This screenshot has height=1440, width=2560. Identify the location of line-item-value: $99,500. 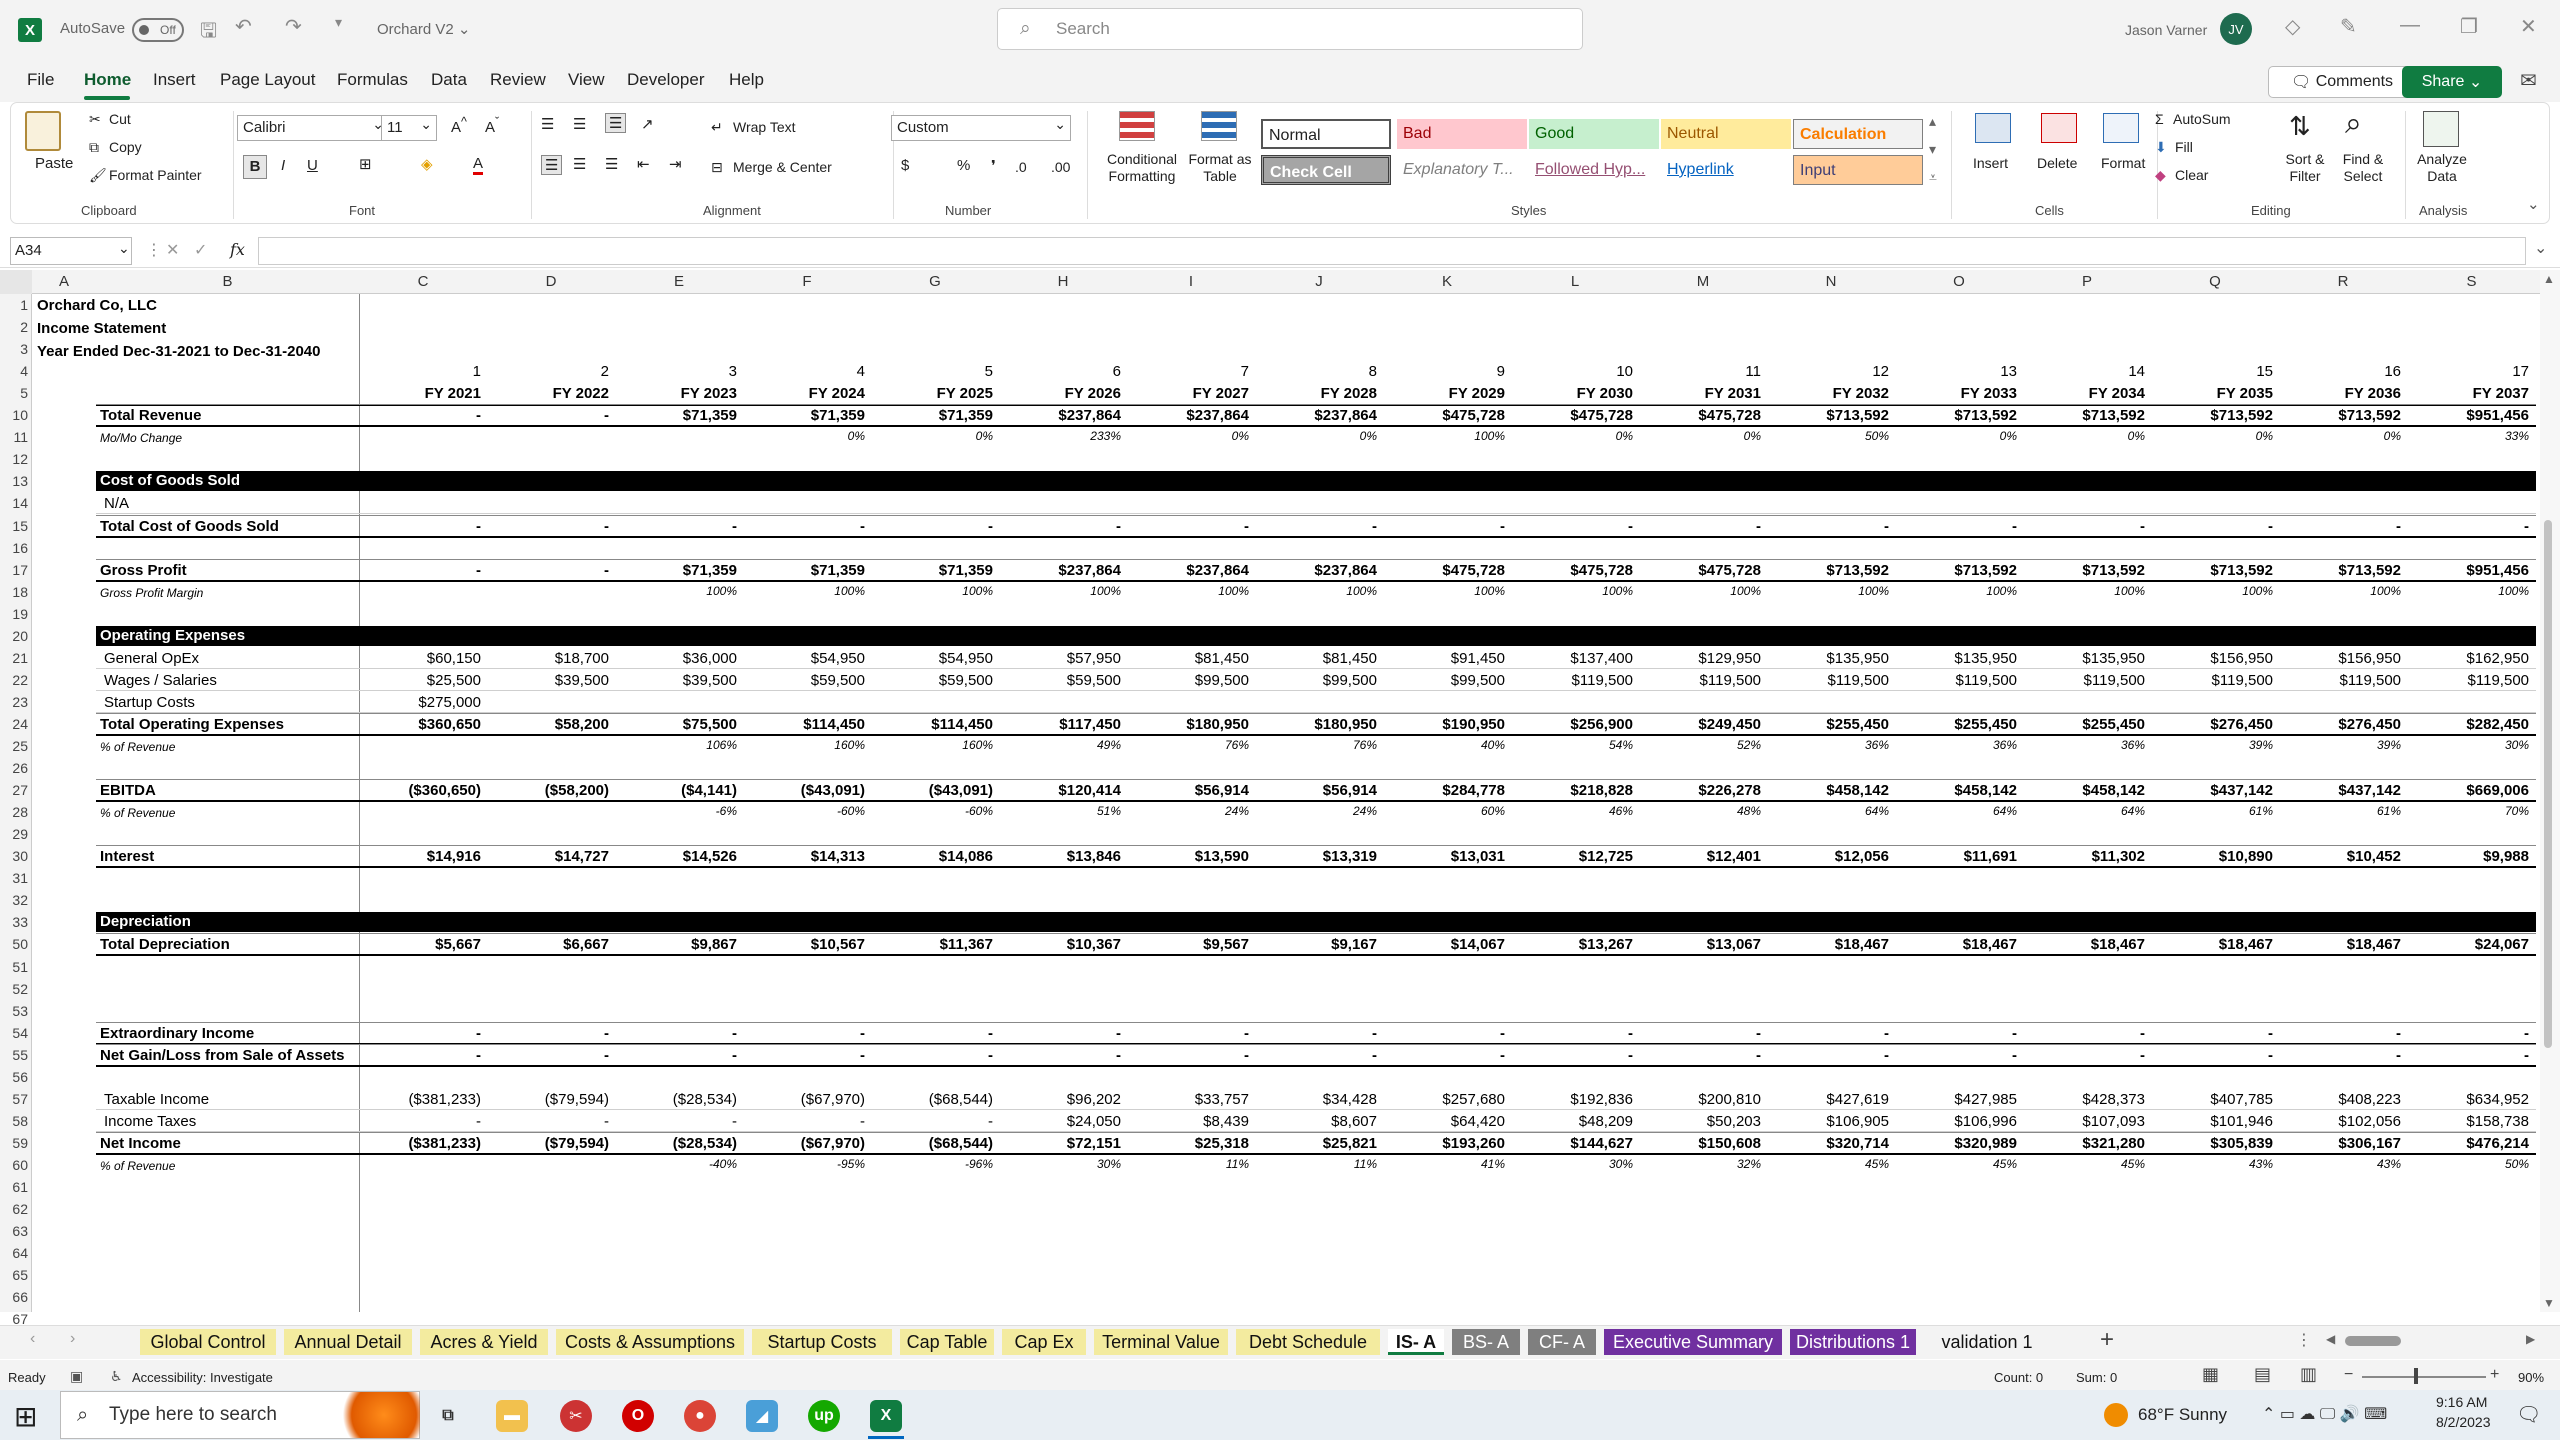
(1222, 680).